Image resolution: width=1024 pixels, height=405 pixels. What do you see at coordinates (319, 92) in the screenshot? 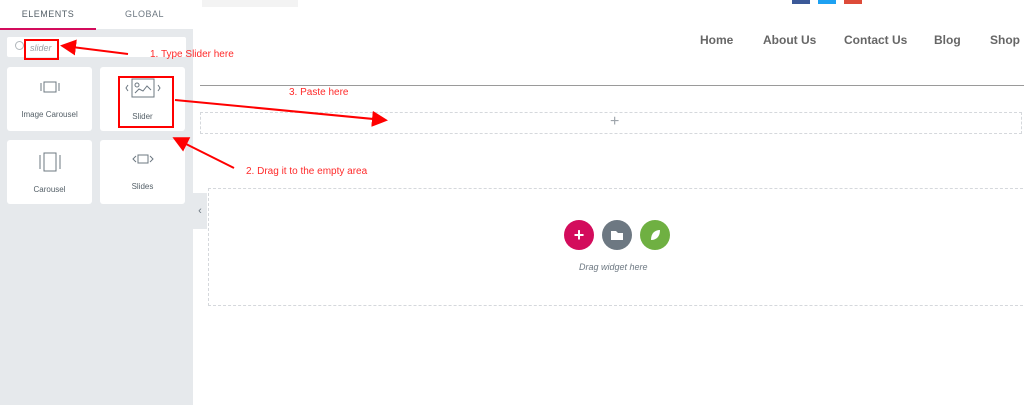
I see `annotation-step-3: 3. Paste here` at bounding box center [319, 92].